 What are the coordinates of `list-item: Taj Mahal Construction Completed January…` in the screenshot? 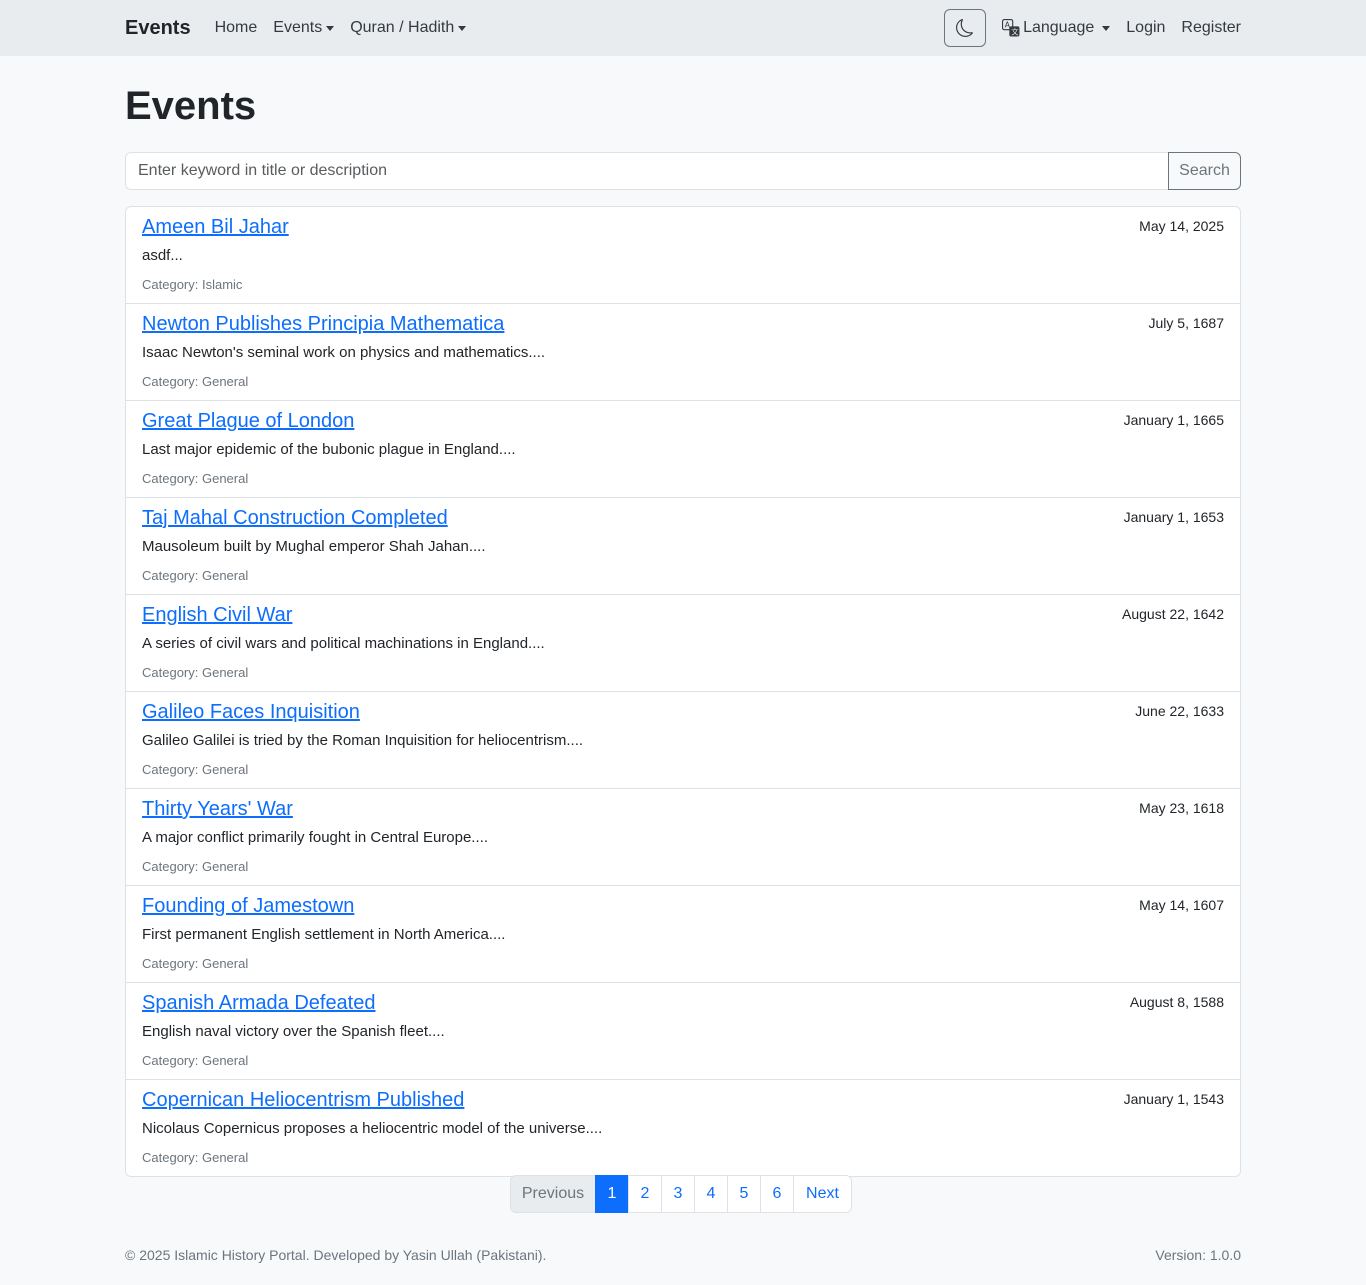 It's located at (683, 546).